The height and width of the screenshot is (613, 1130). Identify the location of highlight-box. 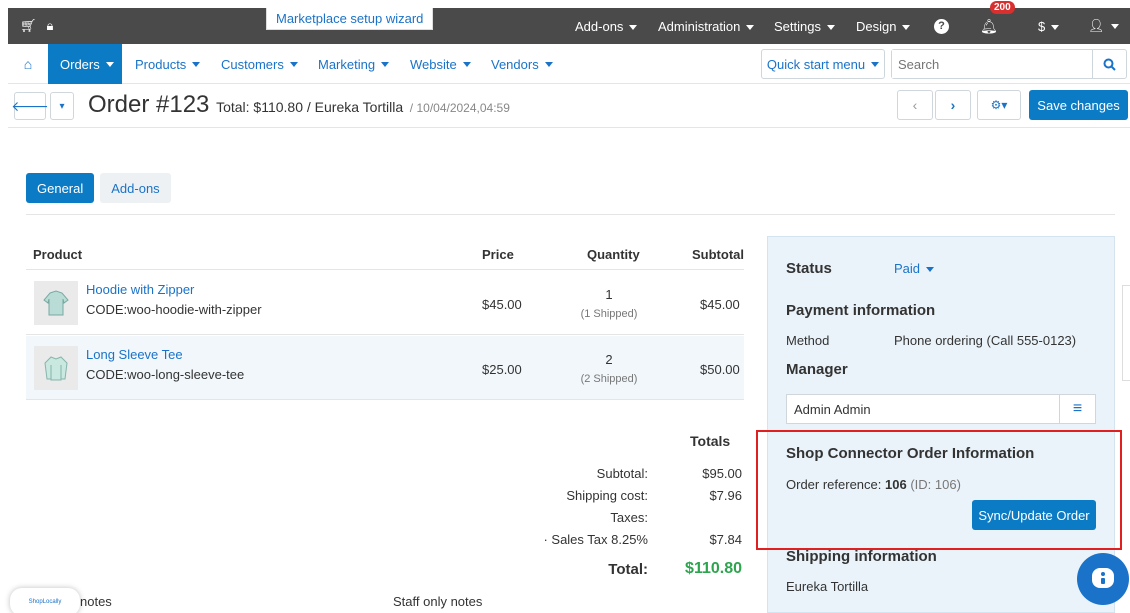
(939, 490).